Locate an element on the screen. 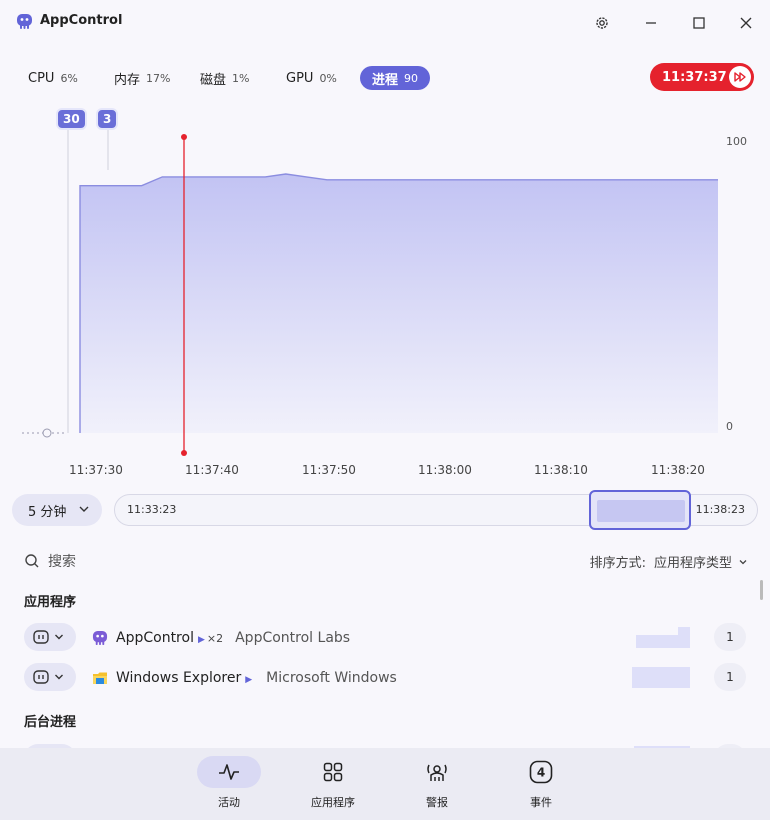 The width and height of the screenshot is (770, 820). app-name: AppControl ▶ ×2 AppControl Labs is located at coordinates (233, 638).